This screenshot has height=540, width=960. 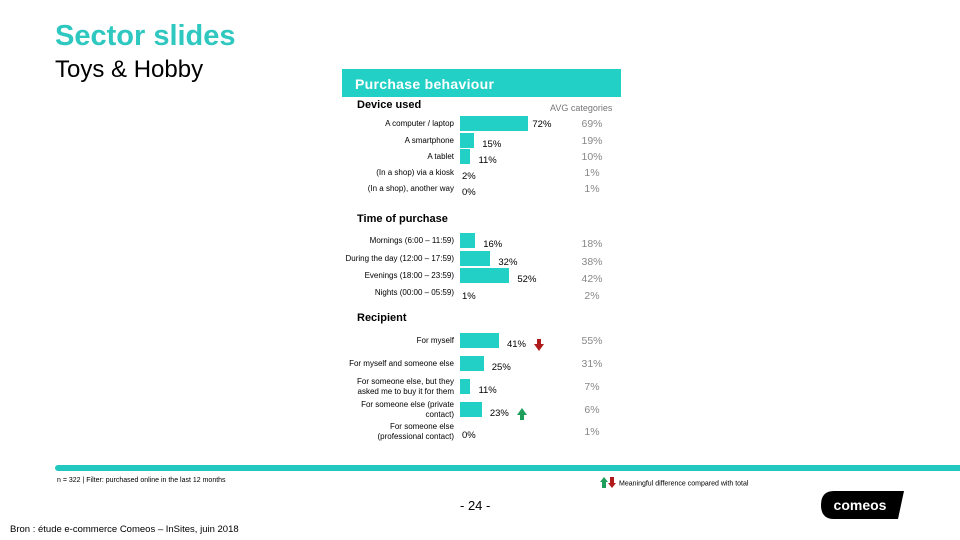 What do you see at coordinates (516, 344) in the screenshot?
I see `data-label: 41%` at bounding box center [516, 344].